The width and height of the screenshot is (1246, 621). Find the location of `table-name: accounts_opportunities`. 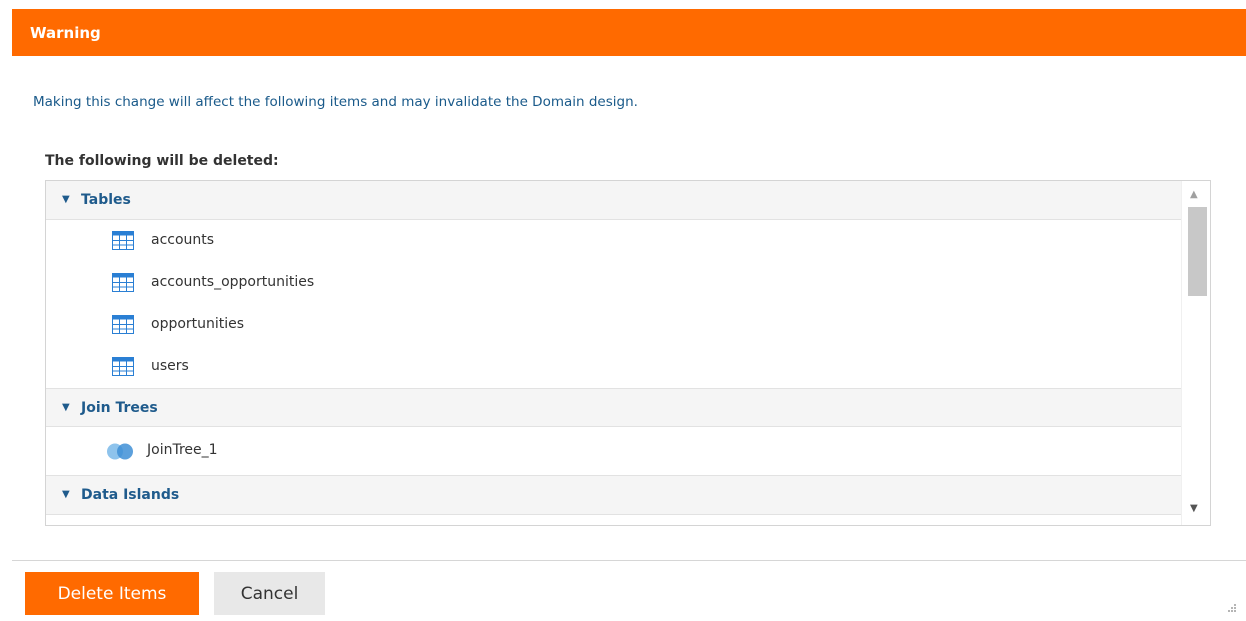

table-name: accounts_opportunities is located at coordinates (233, 282).